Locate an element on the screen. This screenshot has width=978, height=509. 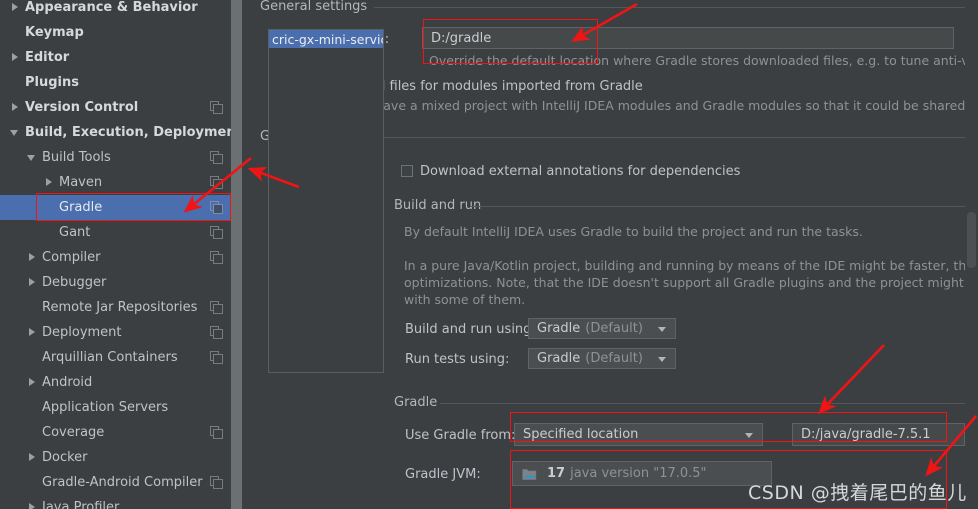
gradle-location-input: D:/java/gradle-7.5.1 is located at coordinates (878, 434).